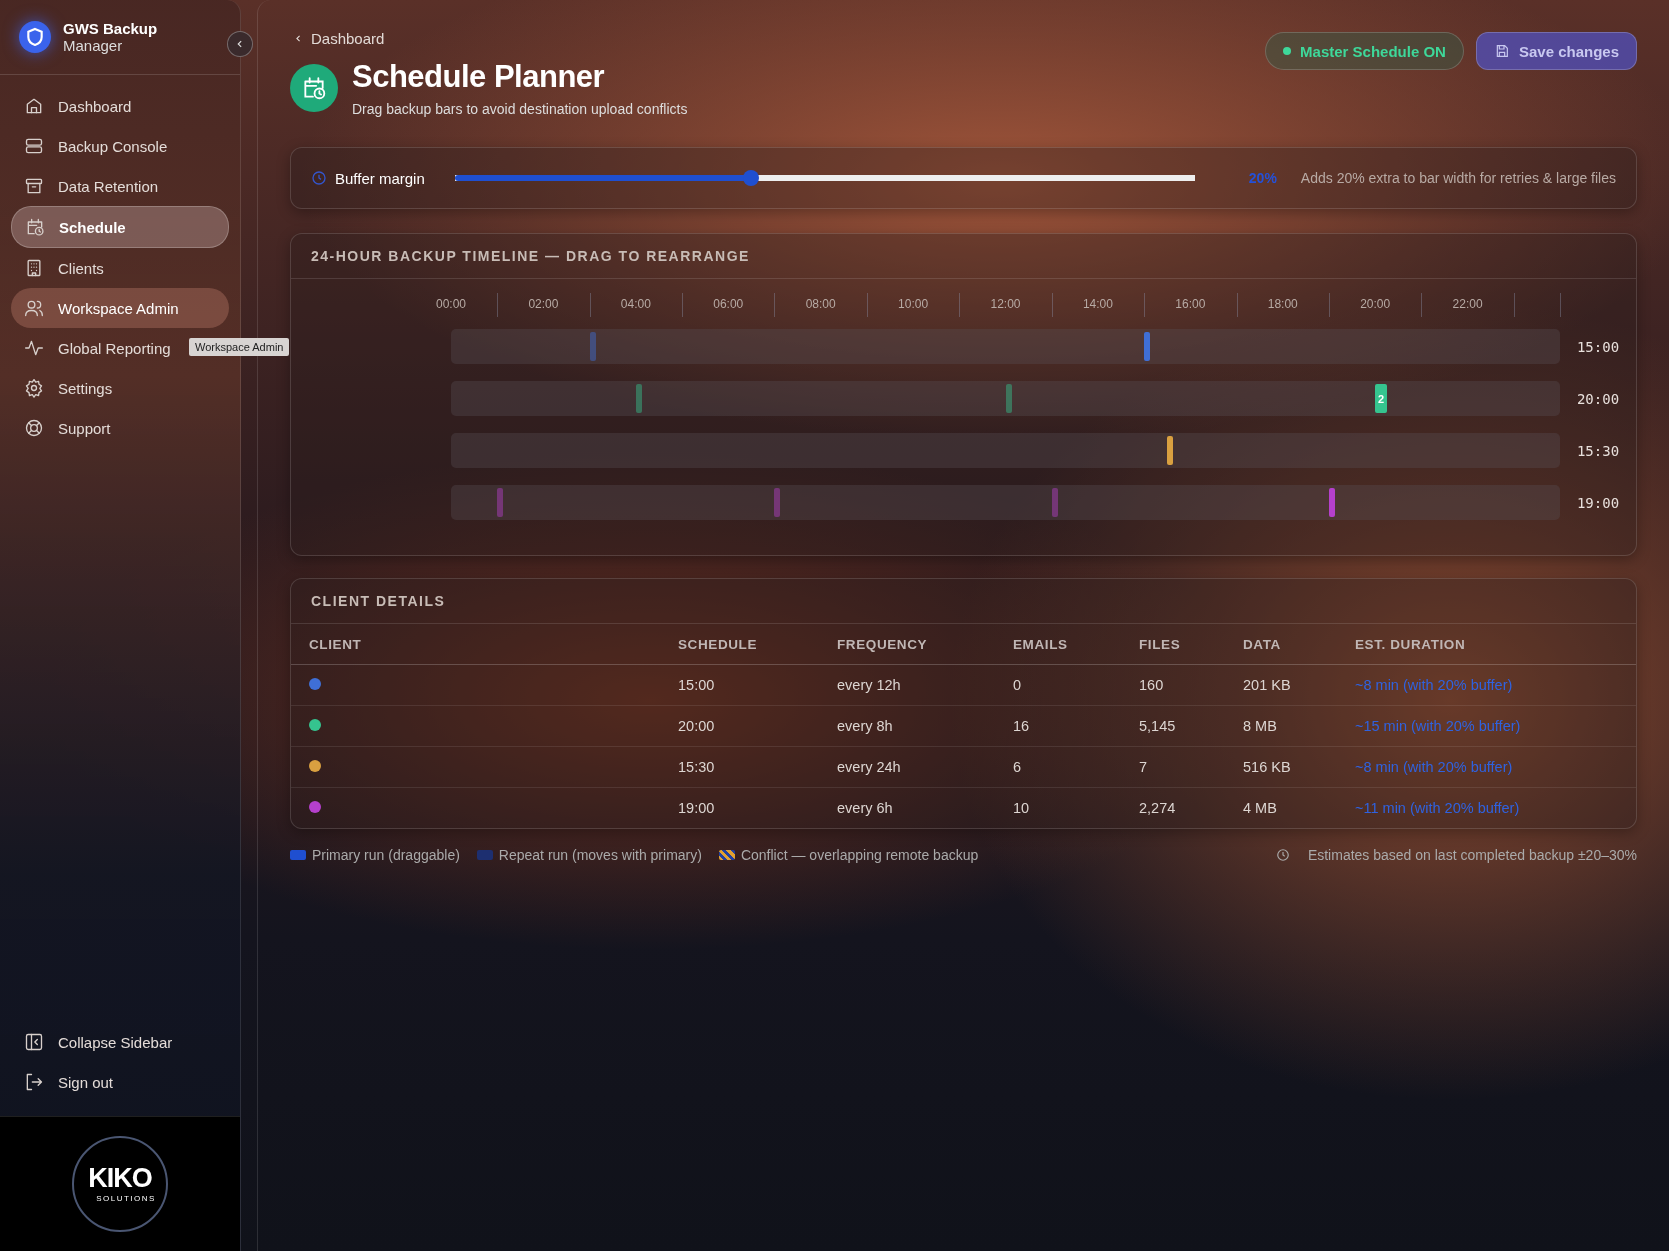  I want to click on app-subtitle: Manager, so click(93, 45).